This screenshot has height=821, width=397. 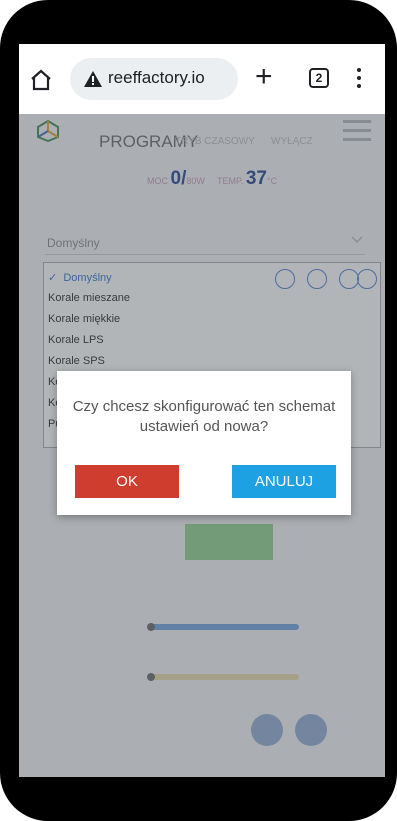 What do you see at coordinates (359, 79) in the screenshot?
I see `more-menu-icon` at bounding box center [359, 79].